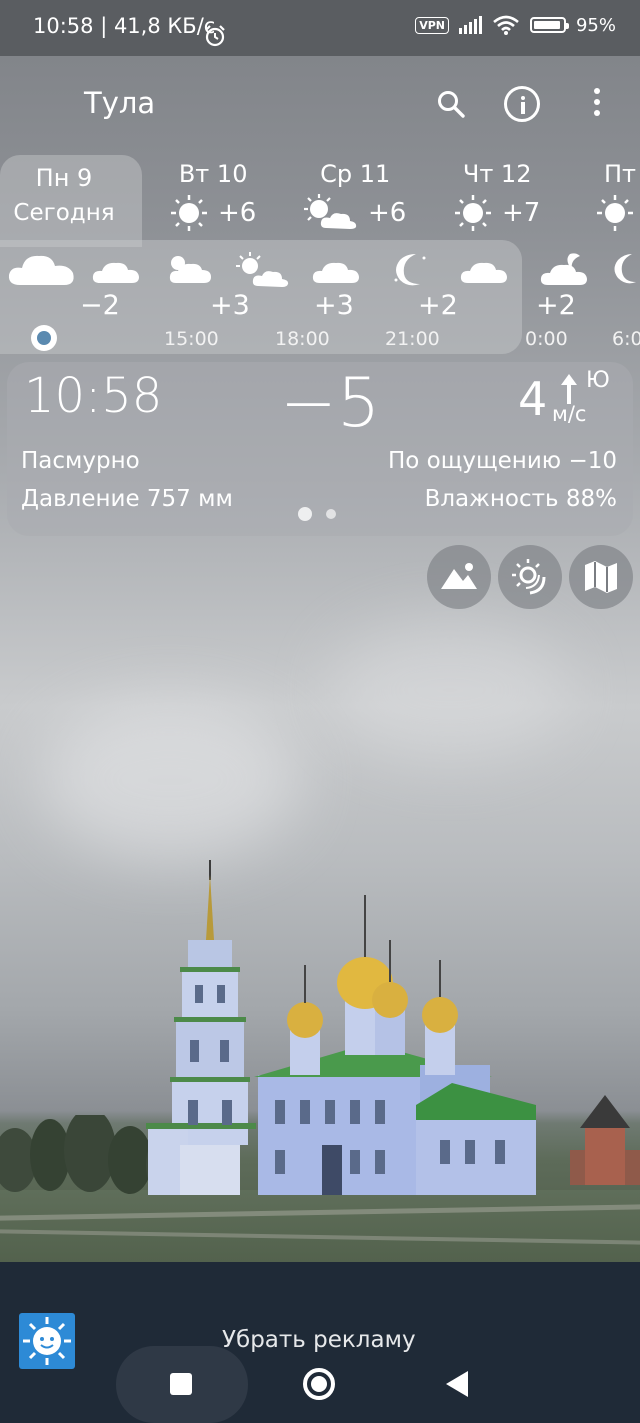 This screenshot has height=1423, width=640. I want to click on day-name: Ср 11, so click(355, 174).